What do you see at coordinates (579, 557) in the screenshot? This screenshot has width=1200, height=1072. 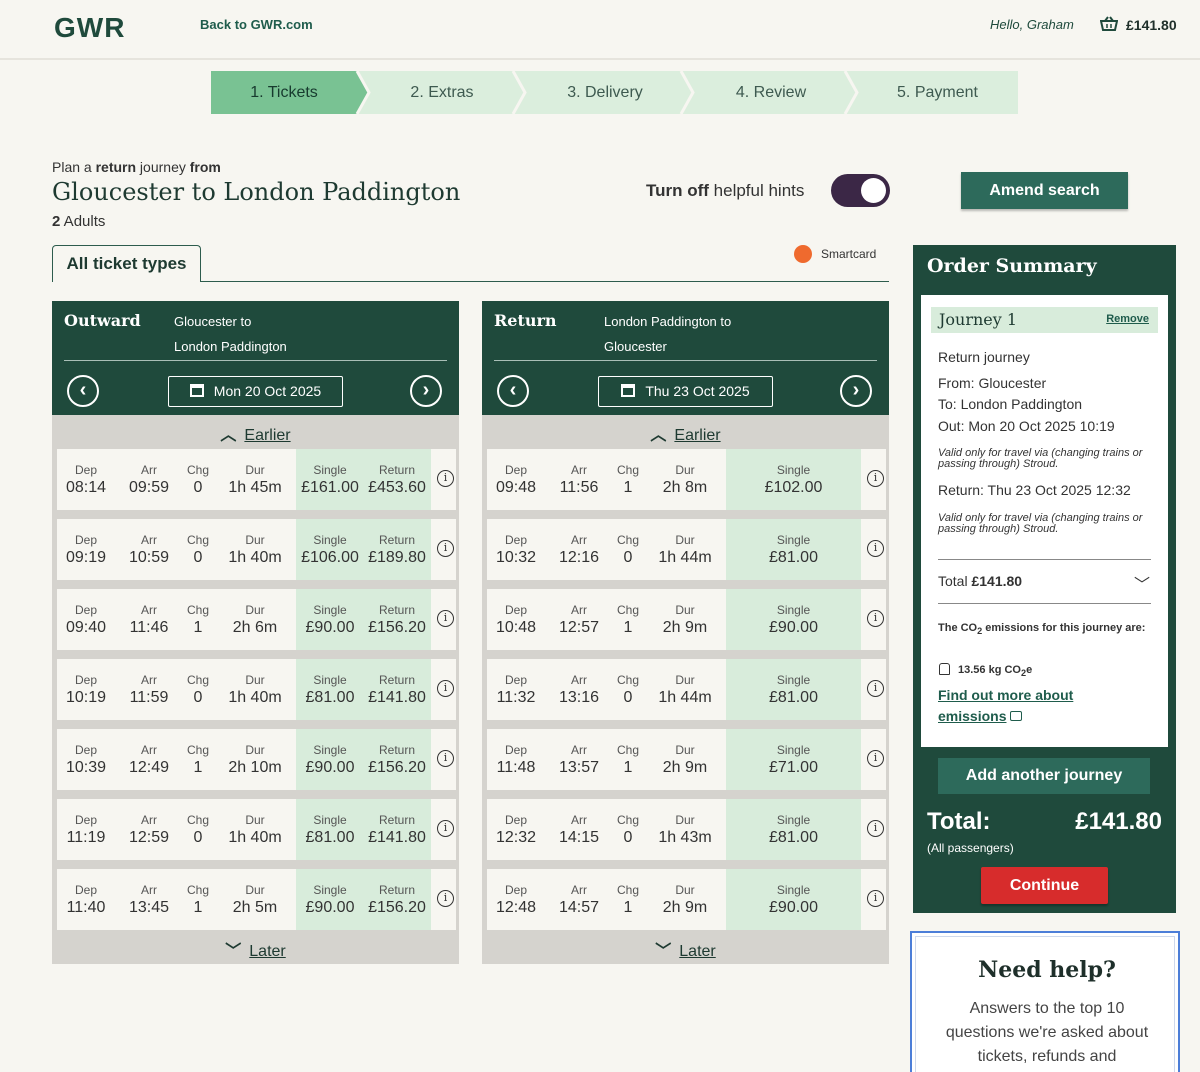 I see `arr-value: 12:16` at bounding box center [579, 557].